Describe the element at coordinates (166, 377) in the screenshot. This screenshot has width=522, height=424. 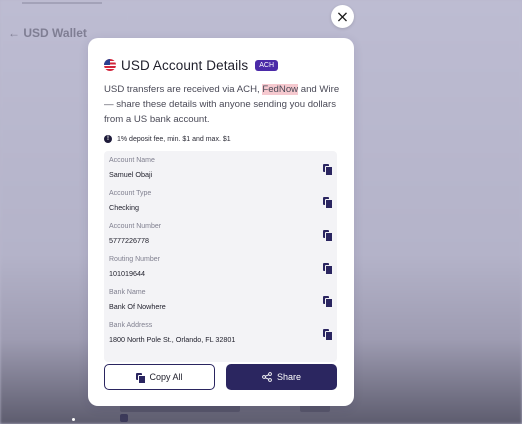
I see `copy-all-label: Copy All` at that location.